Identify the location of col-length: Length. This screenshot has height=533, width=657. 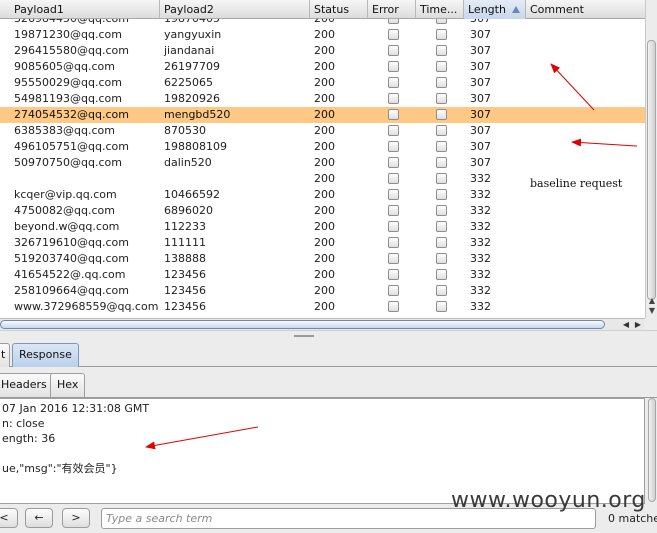
(495, 9).